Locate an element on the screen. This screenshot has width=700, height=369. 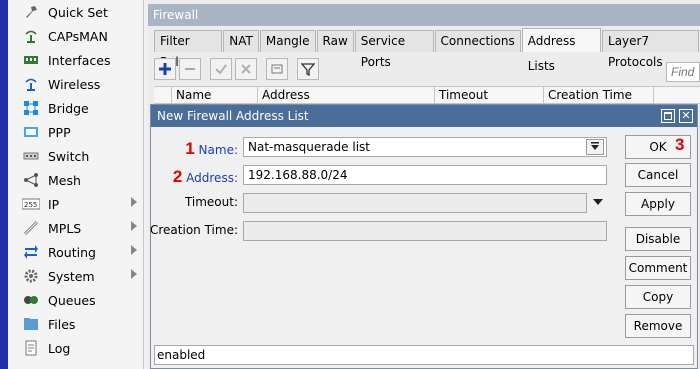
sidebar-item-label: Files is located at coordinates (62, 324).